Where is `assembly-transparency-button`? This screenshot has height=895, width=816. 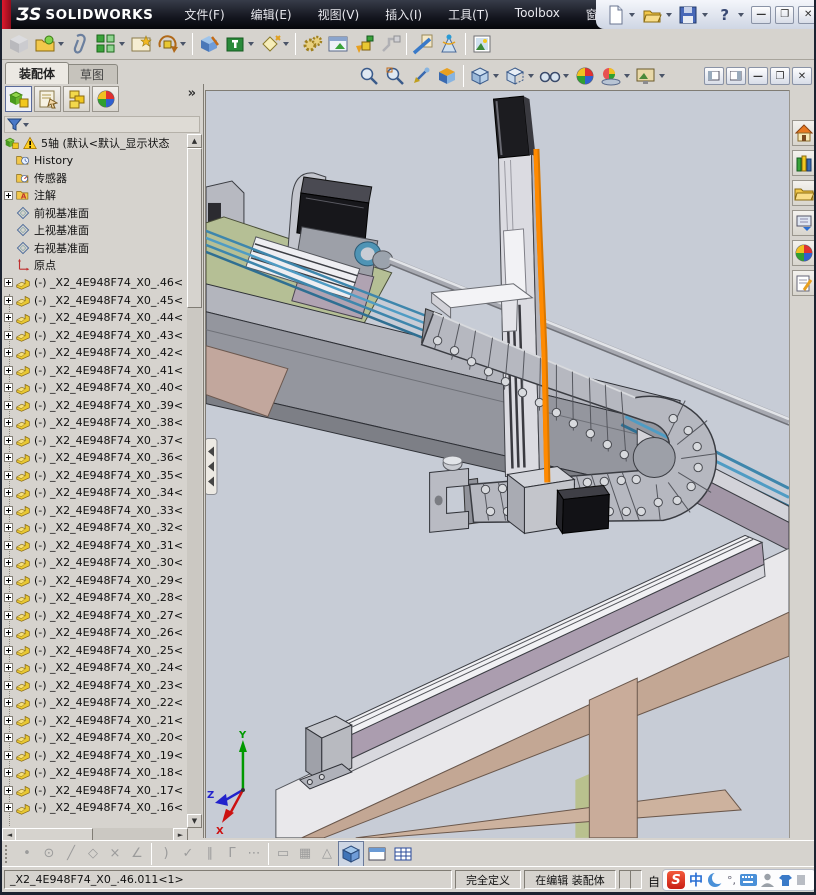 assembly-transparency-button is located at coordinates (338, 44).